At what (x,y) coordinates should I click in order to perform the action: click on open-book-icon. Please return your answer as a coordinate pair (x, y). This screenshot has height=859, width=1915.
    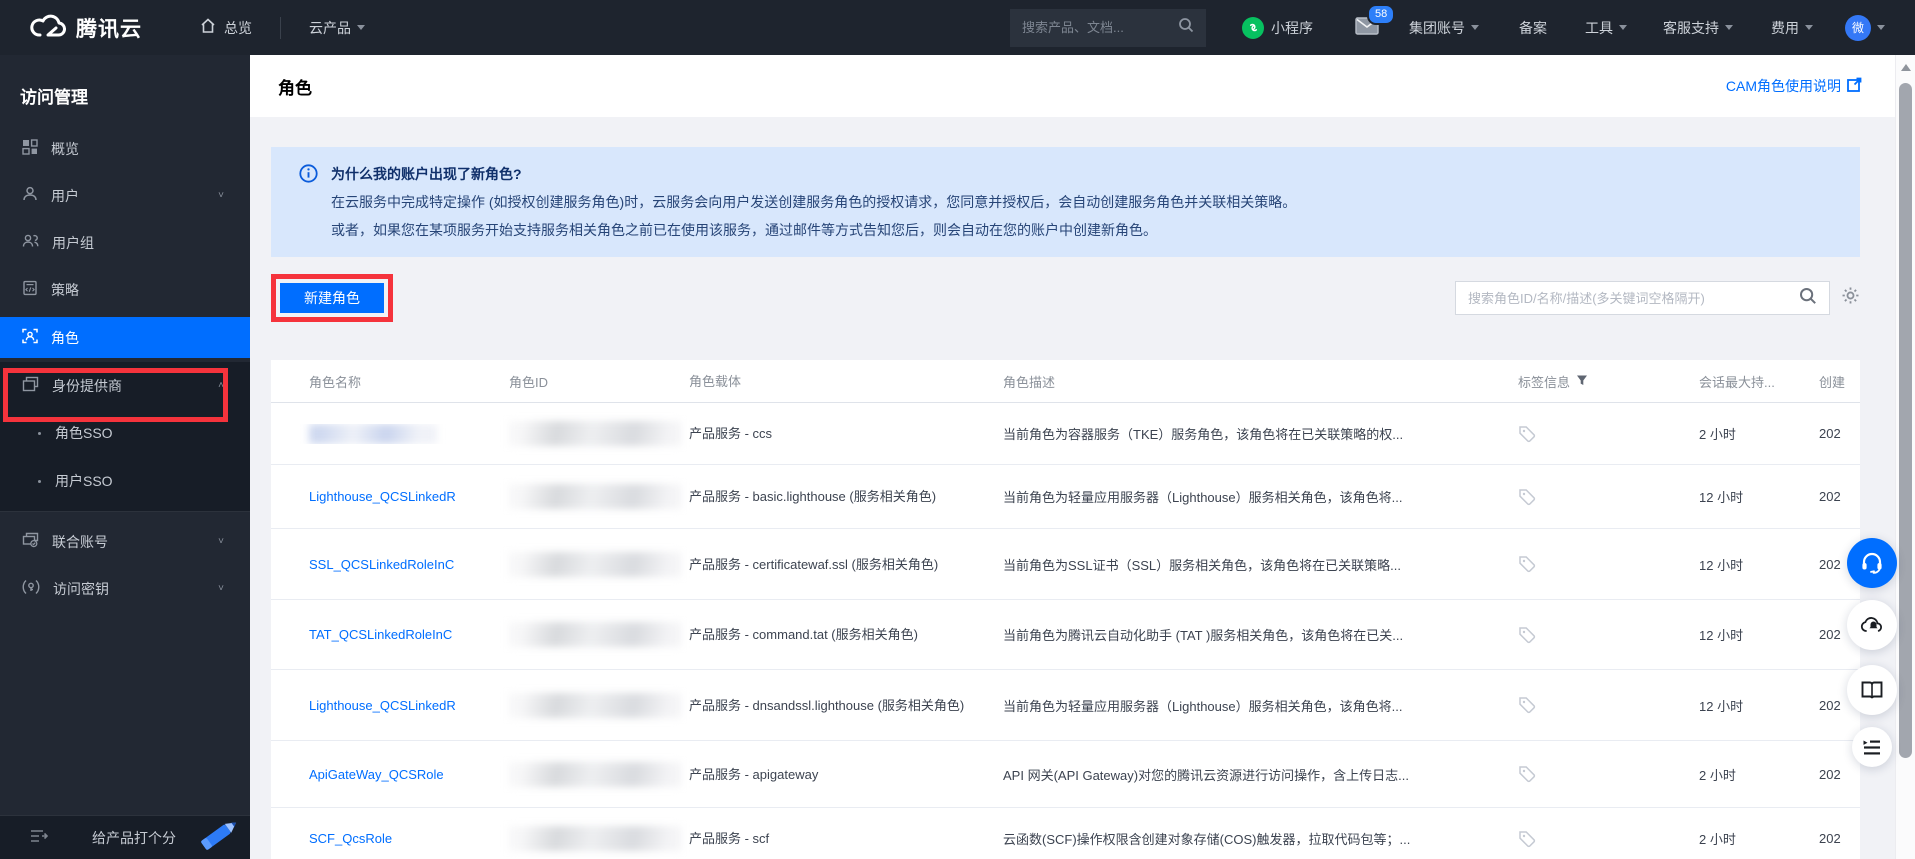
    Looking at the image, I should click on (1872, 690).